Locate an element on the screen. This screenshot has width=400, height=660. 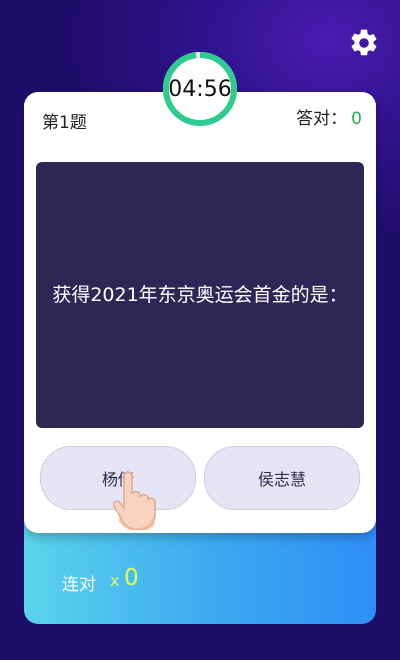
question-text: 获得2021年东京奥运会首金的是： is located at coordinates (200, 295).